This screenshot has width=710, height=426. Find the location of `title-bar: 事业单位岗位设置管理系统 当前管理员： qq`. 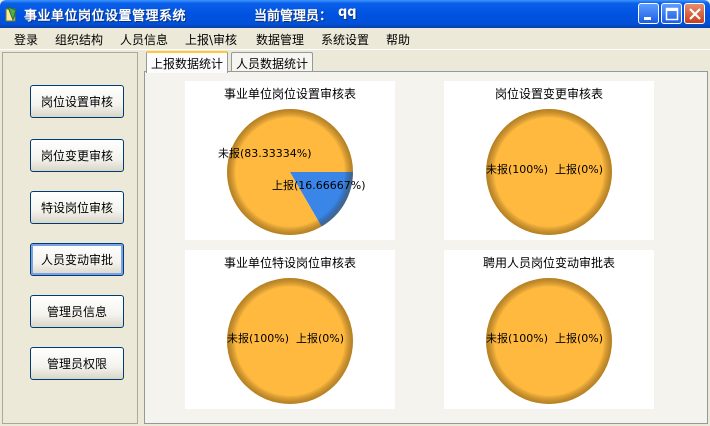

title-bar: 事业单位岗位设置管理系统 当前管理员： qq is located at coordinates (355, 14).